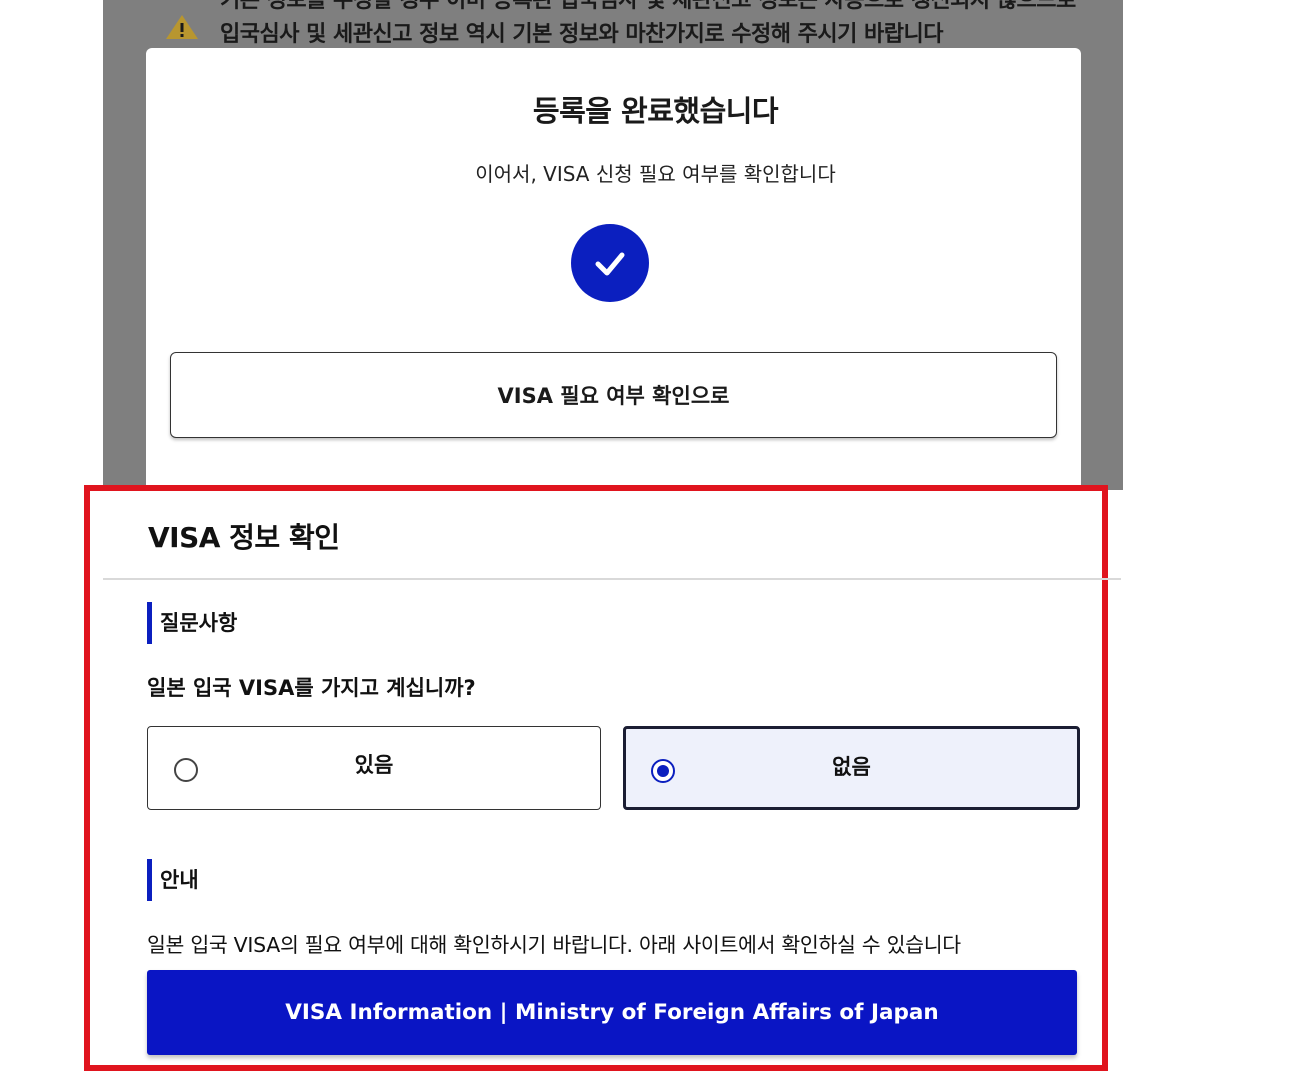 The width and height of the screenshot is (1311, 1091). I want to click on visa-option-no: 없음, so click(851, 768).